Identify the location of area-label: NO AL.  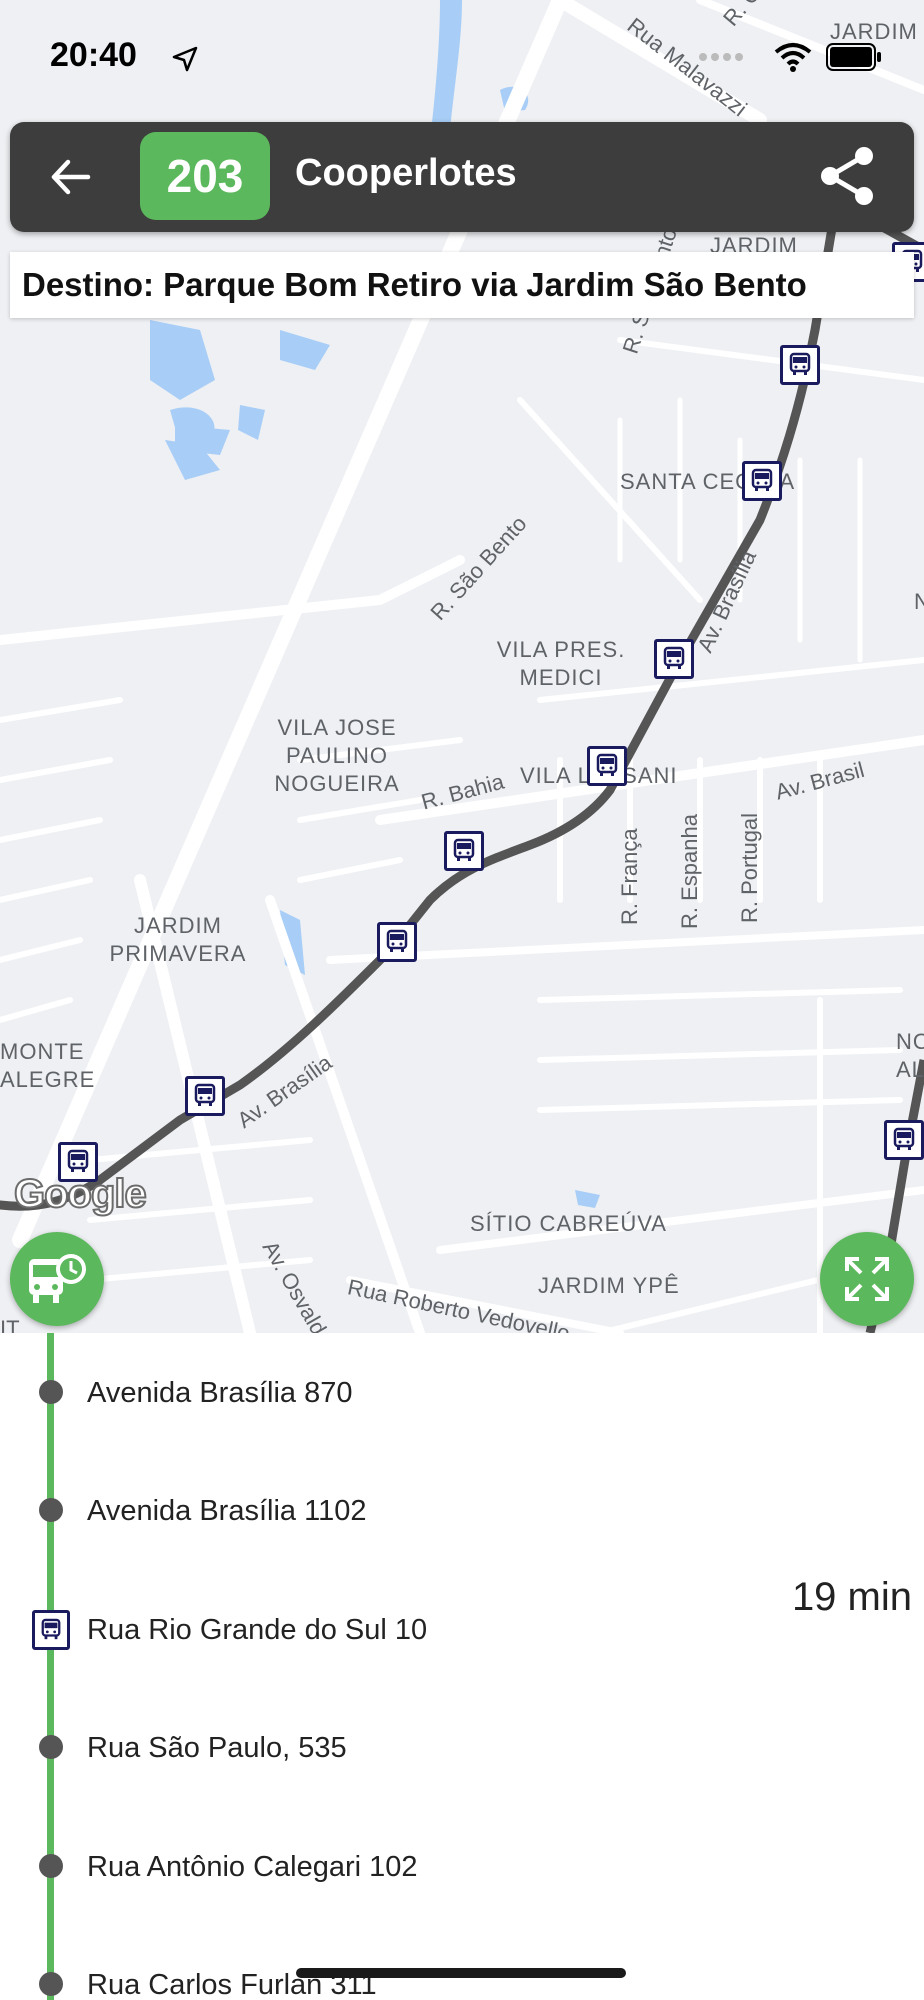
(910, 1055).